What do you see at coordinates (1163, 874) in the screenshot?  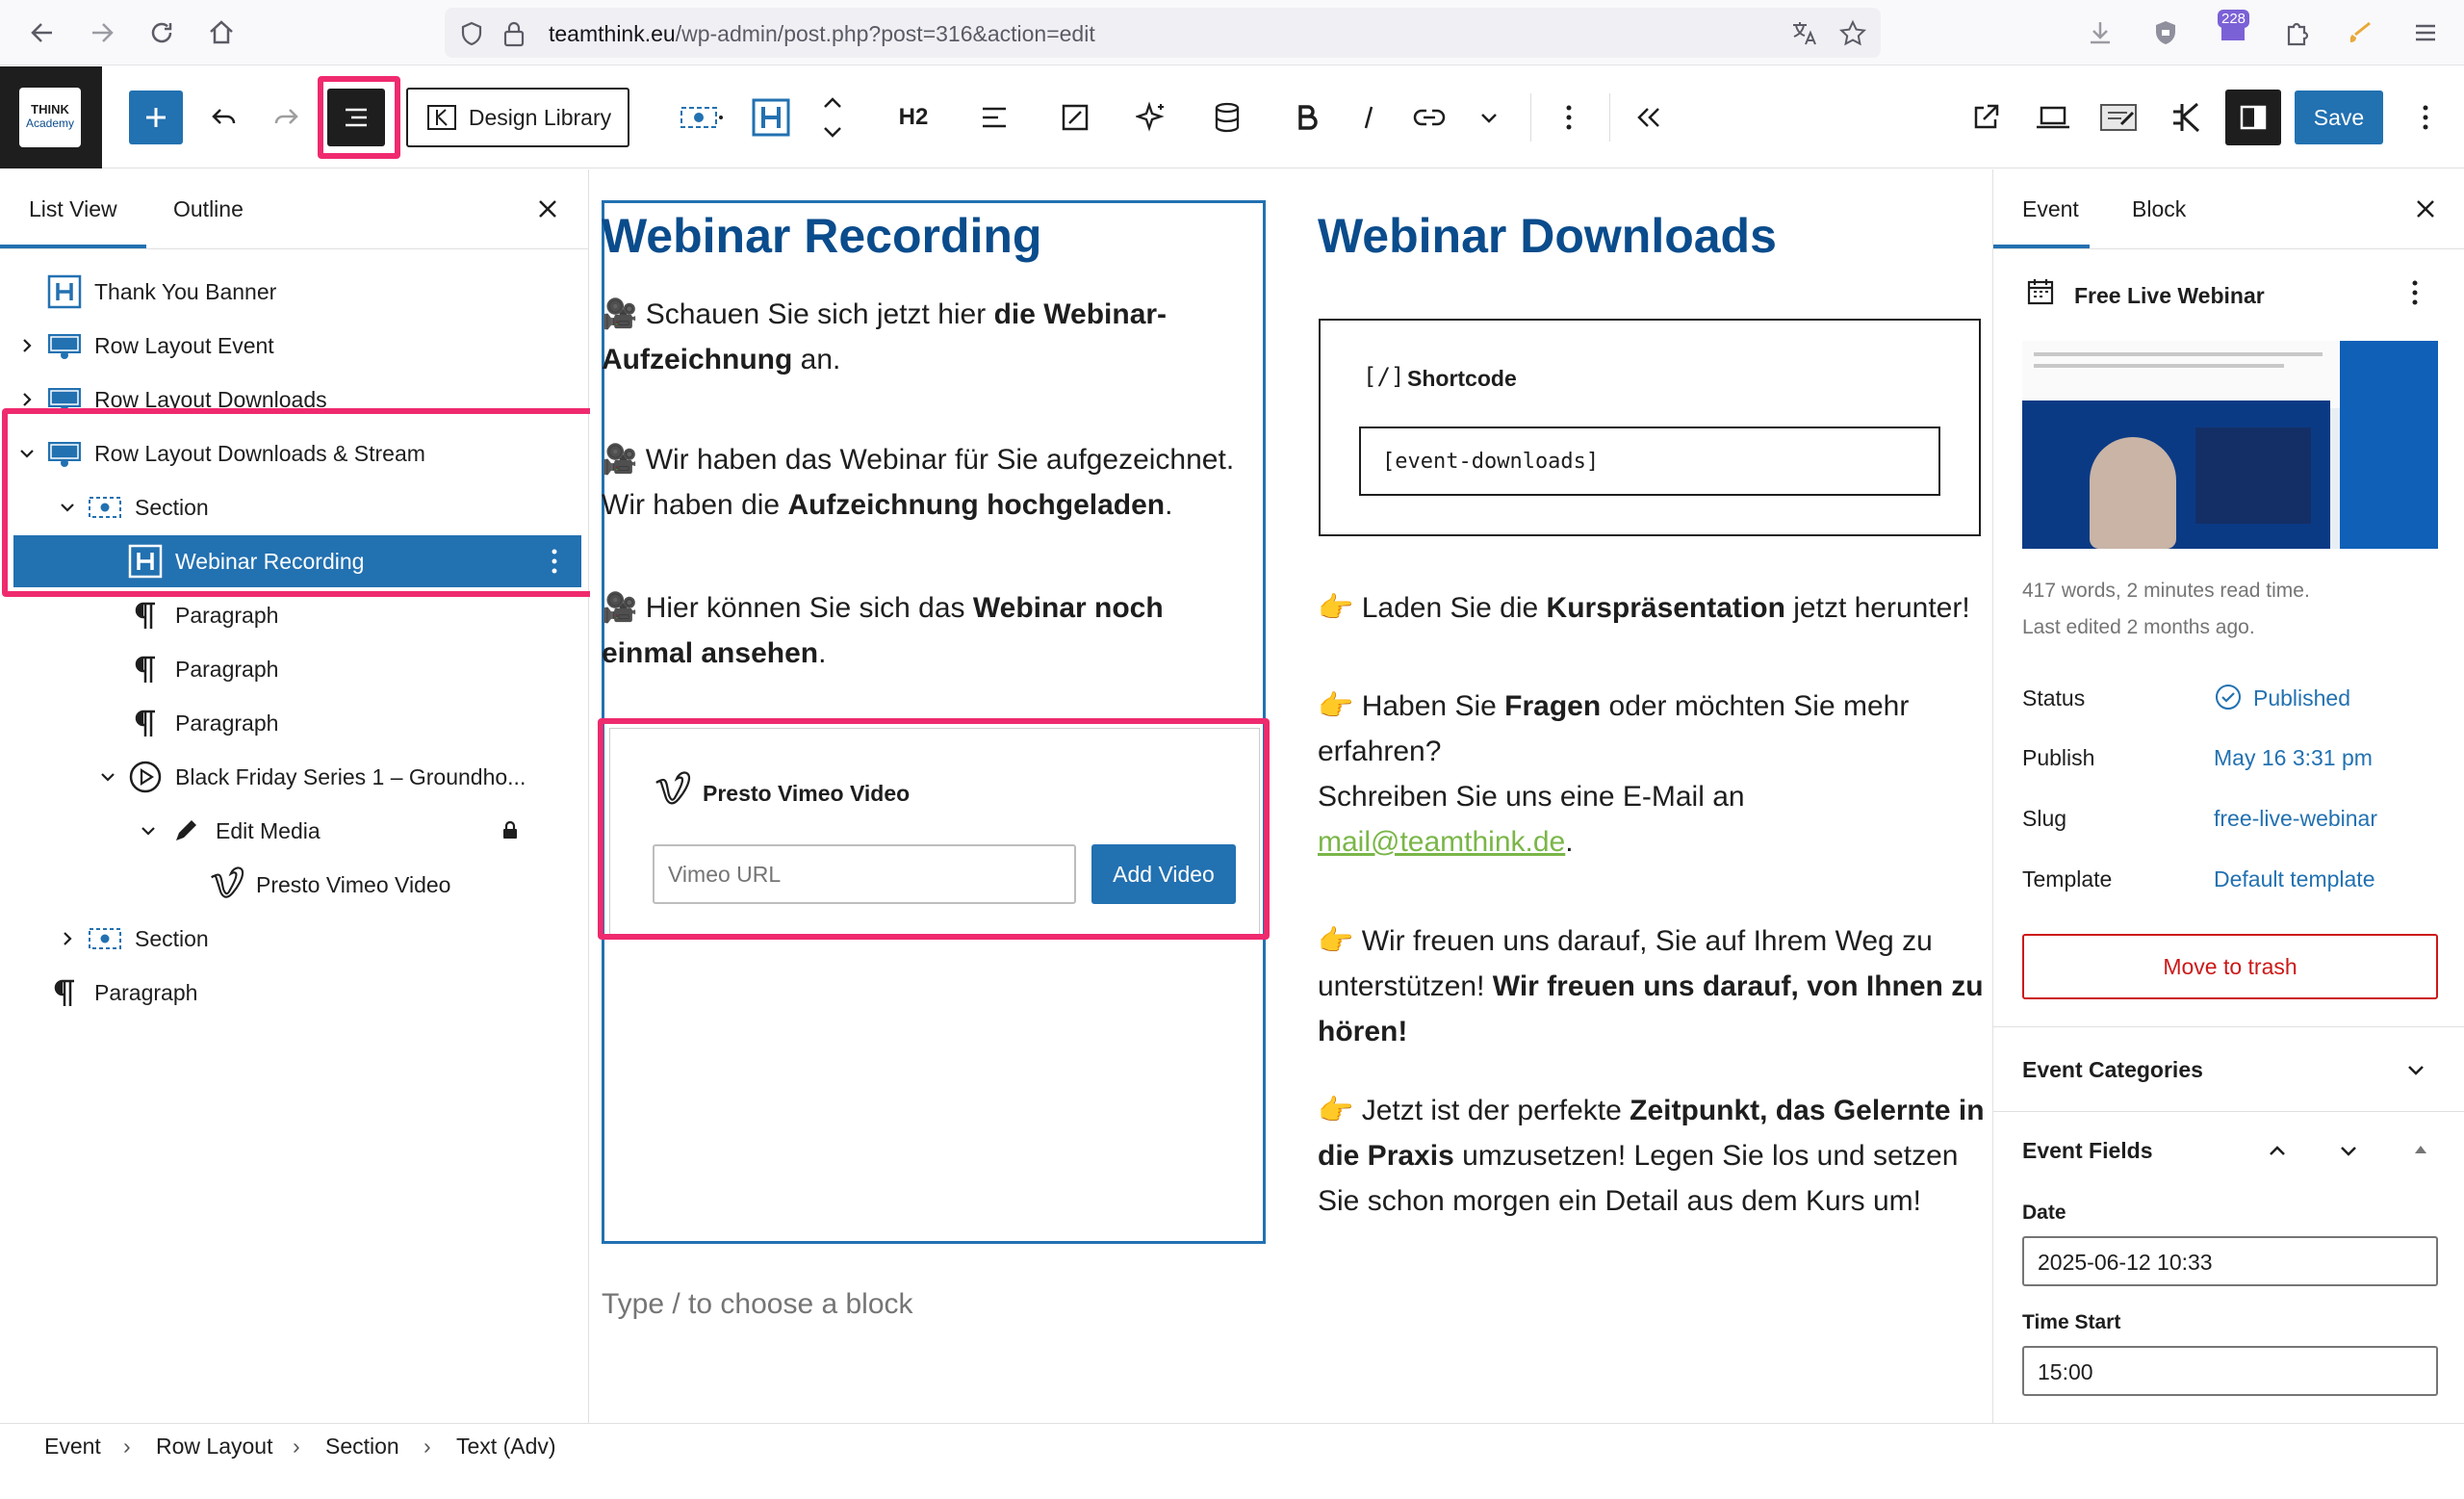 I see `add-video-button: Add Video` at bounding box center [1163, 874].